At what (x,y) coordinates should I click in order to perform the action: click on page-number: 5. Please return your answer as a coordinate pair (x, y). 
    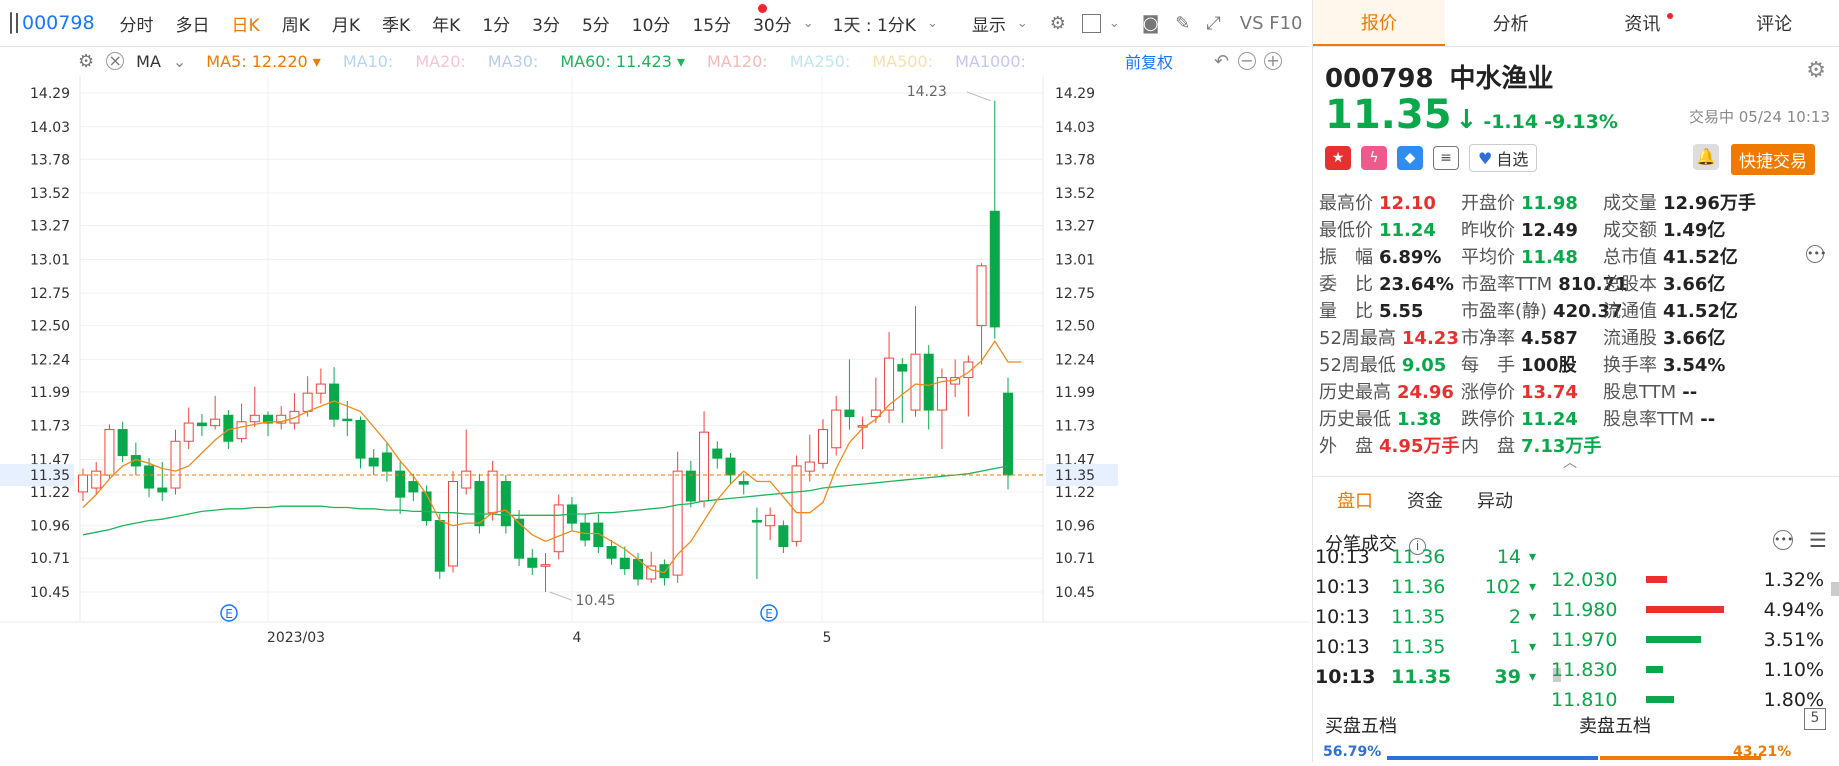
    Looking at the image, I should click on (1815, 719).